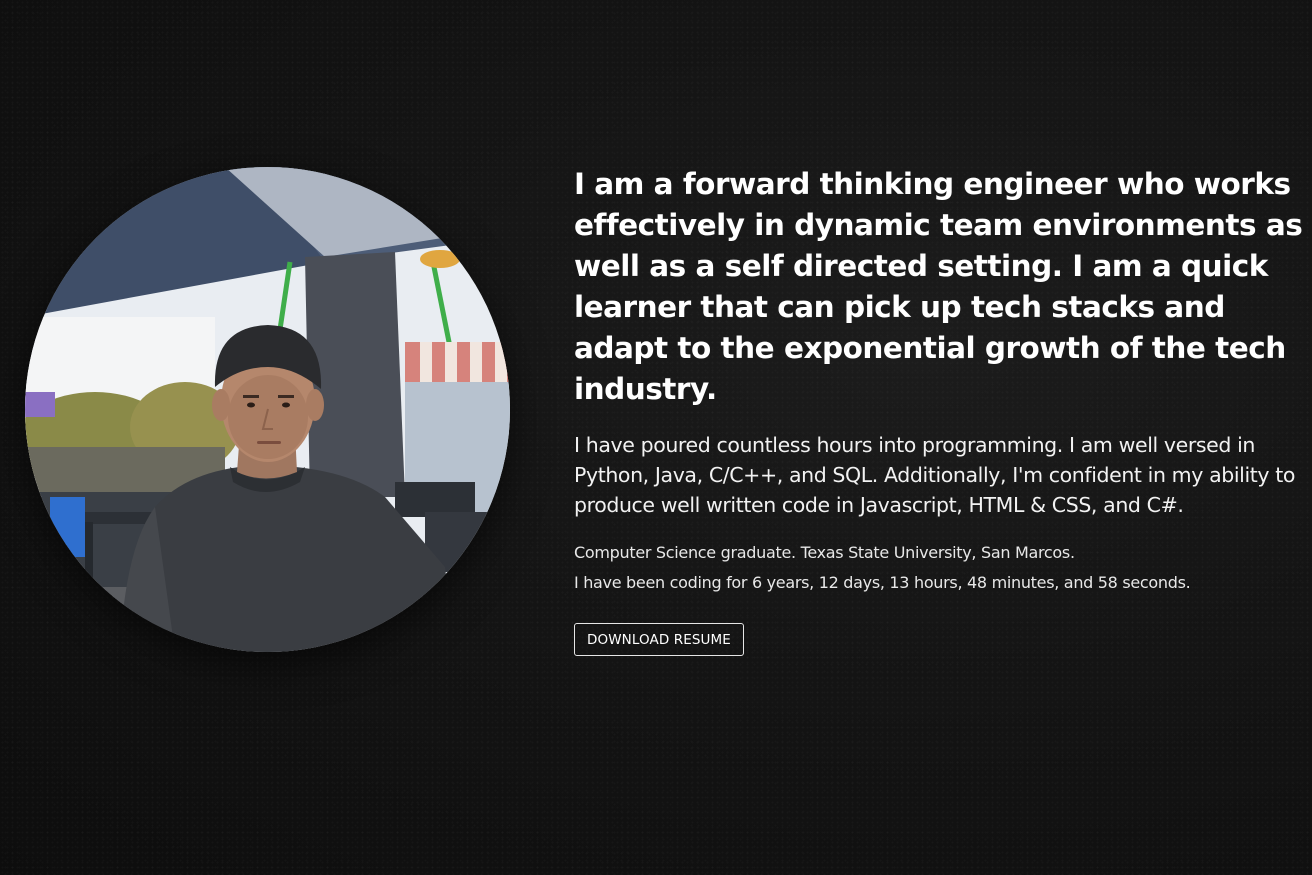 The image size is (1312, 875). Describe the element at coordinates (659, 639) in the screenshot. I see `download-resume-button: DOWNLOAD RESUME` at that location.